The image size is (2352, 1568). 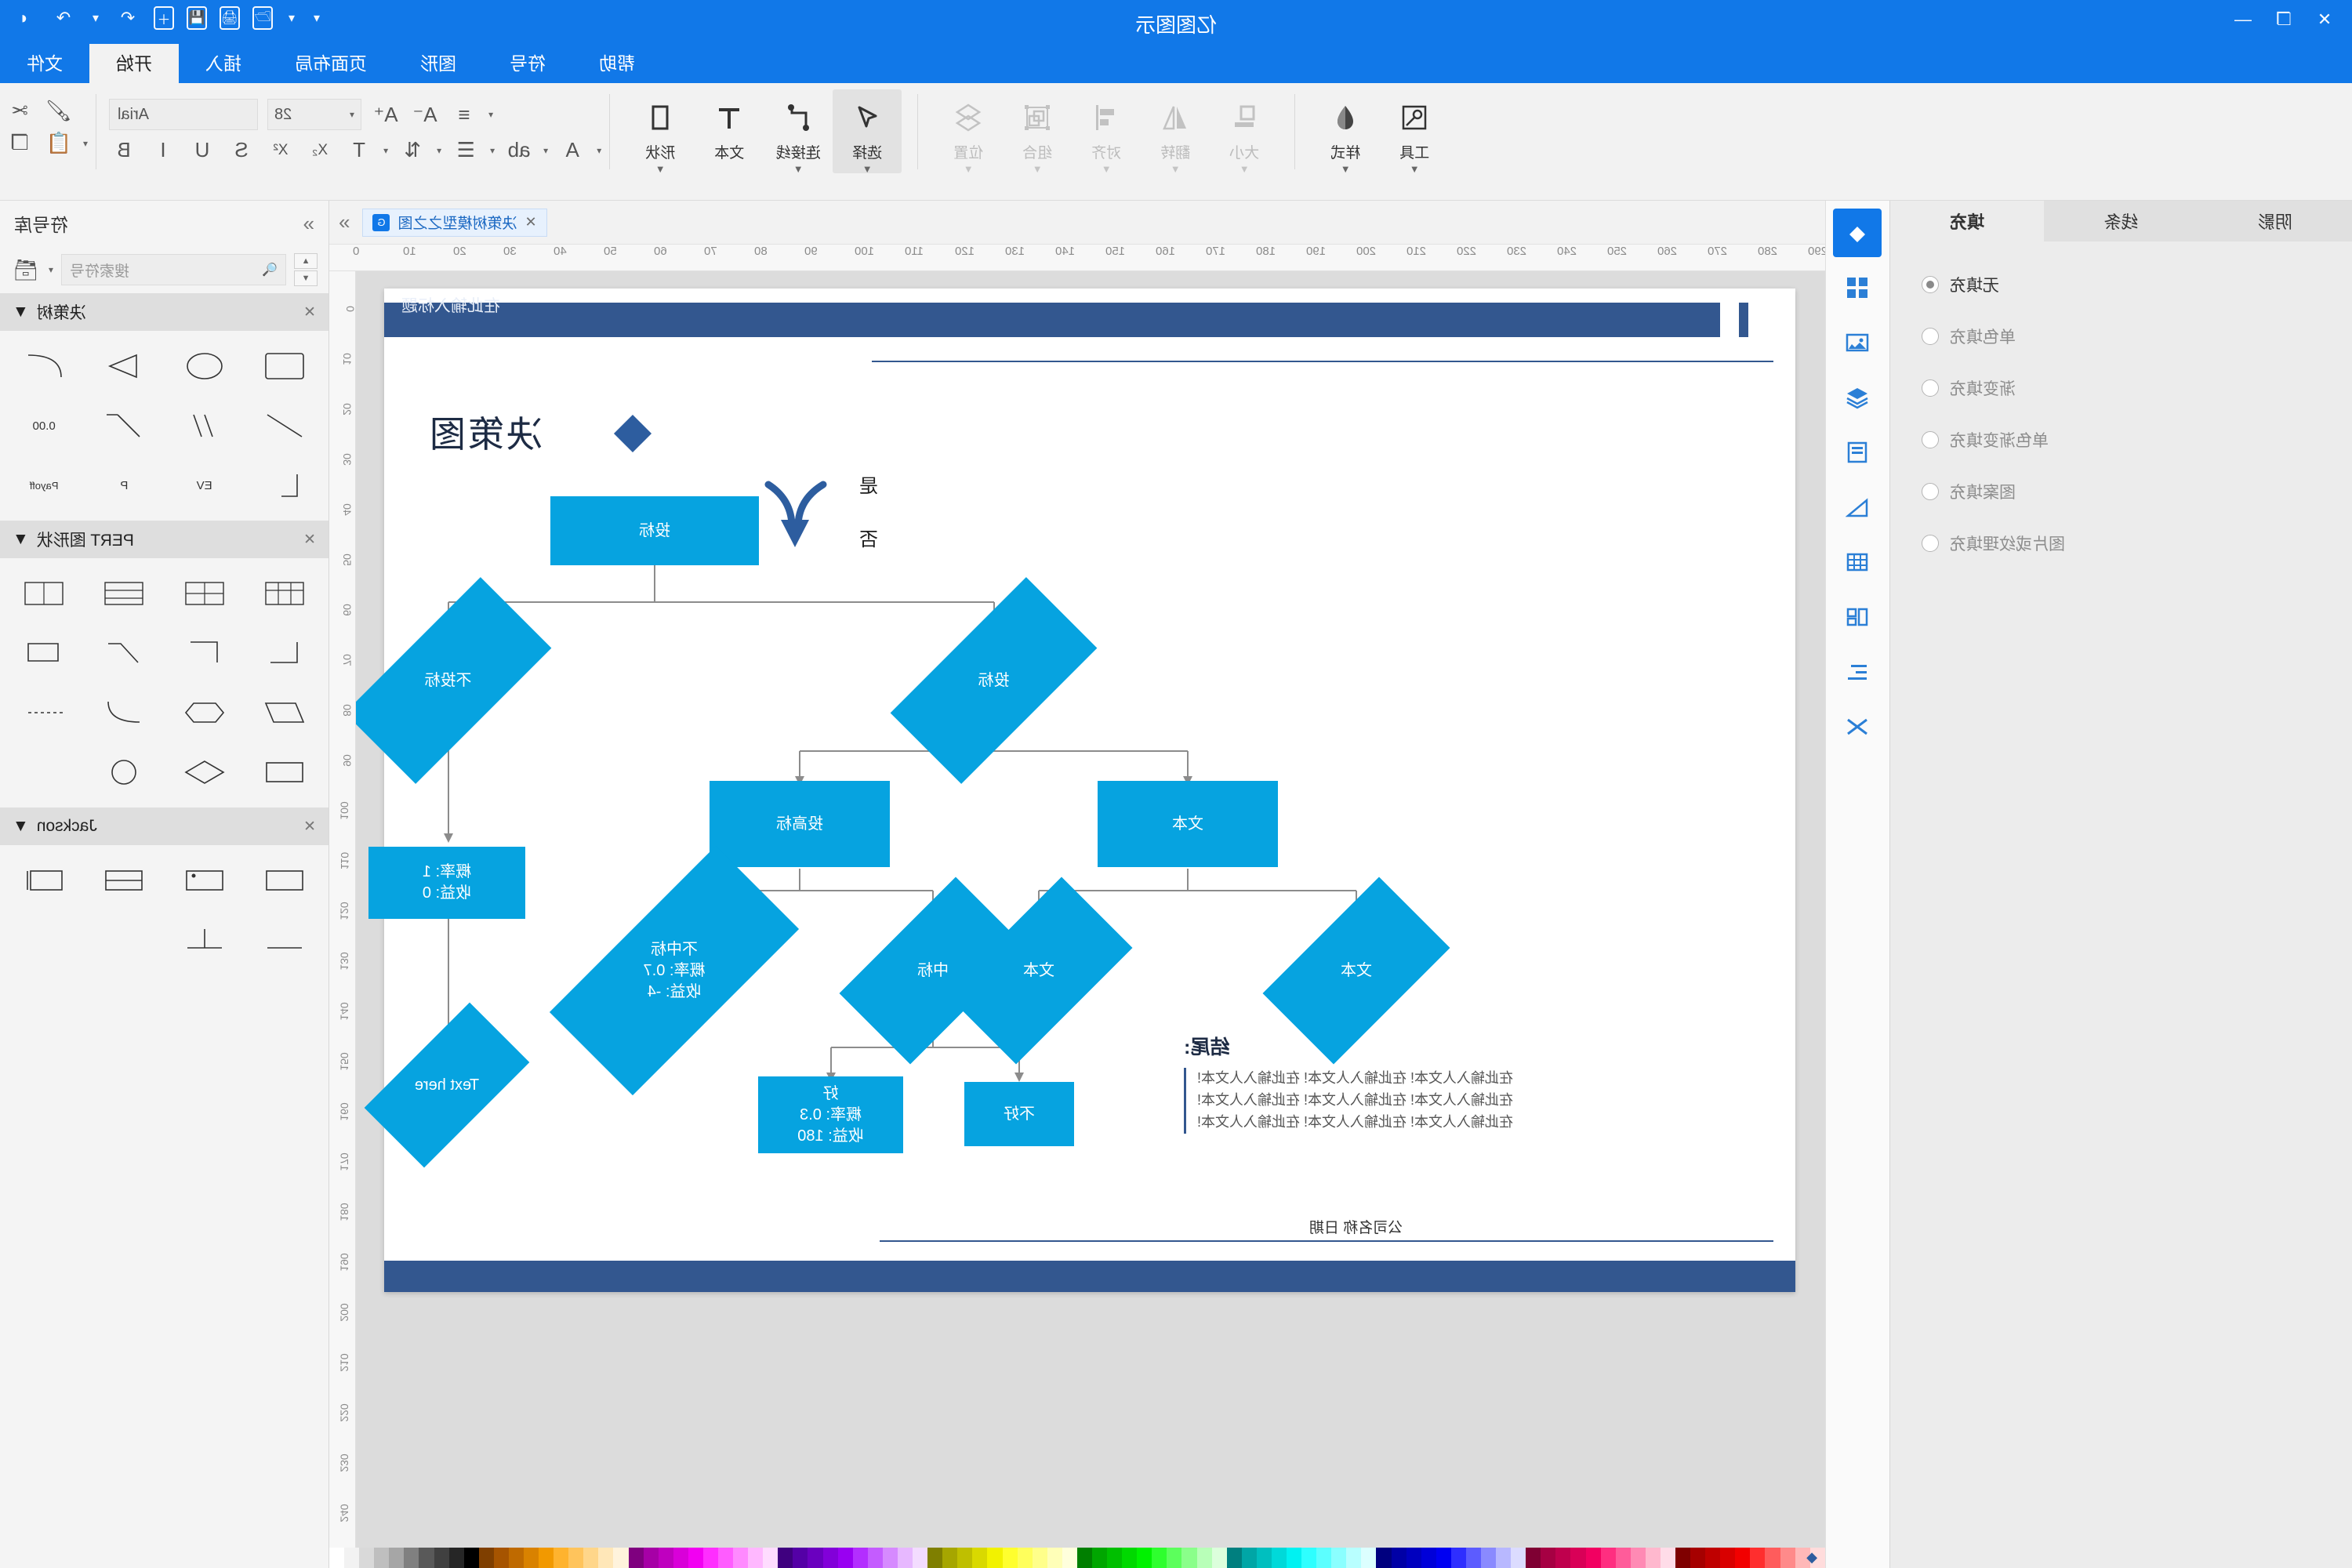 I want to click on bold-icon: B, so click(x=124, y=150).